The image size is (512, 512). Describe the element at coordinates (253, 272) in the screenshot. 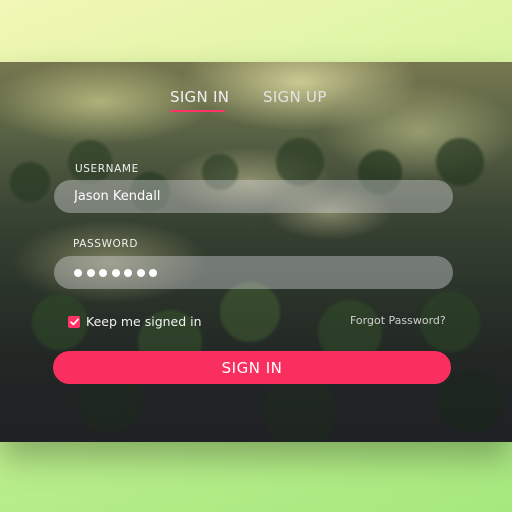

I see `password-field` at that location.